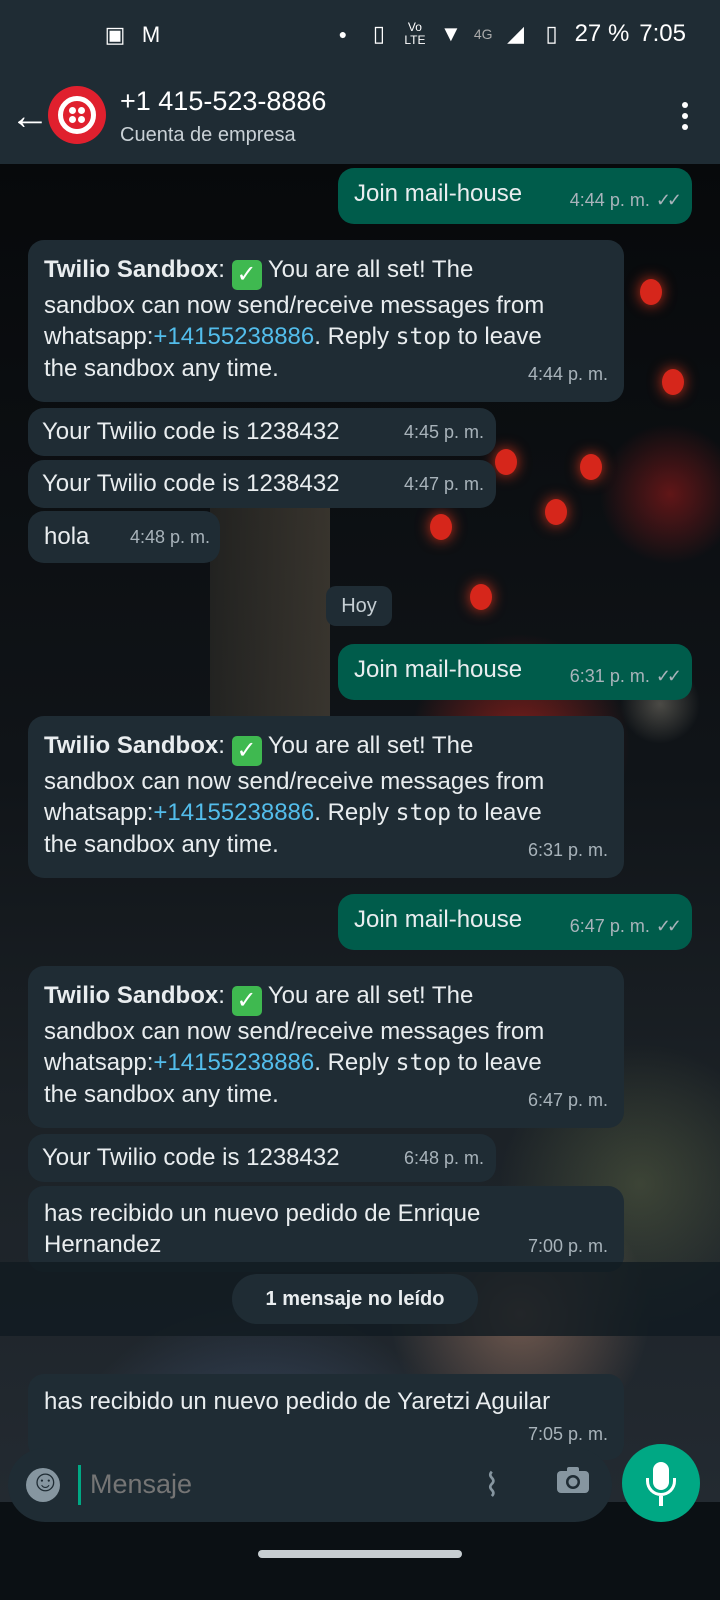 The width and height of the screenshot is (720, 1600). What do you see at coordinates (360, 1554) in the screenshot?
I see `home-gesture-handle` at bounding box center [360, 1554].